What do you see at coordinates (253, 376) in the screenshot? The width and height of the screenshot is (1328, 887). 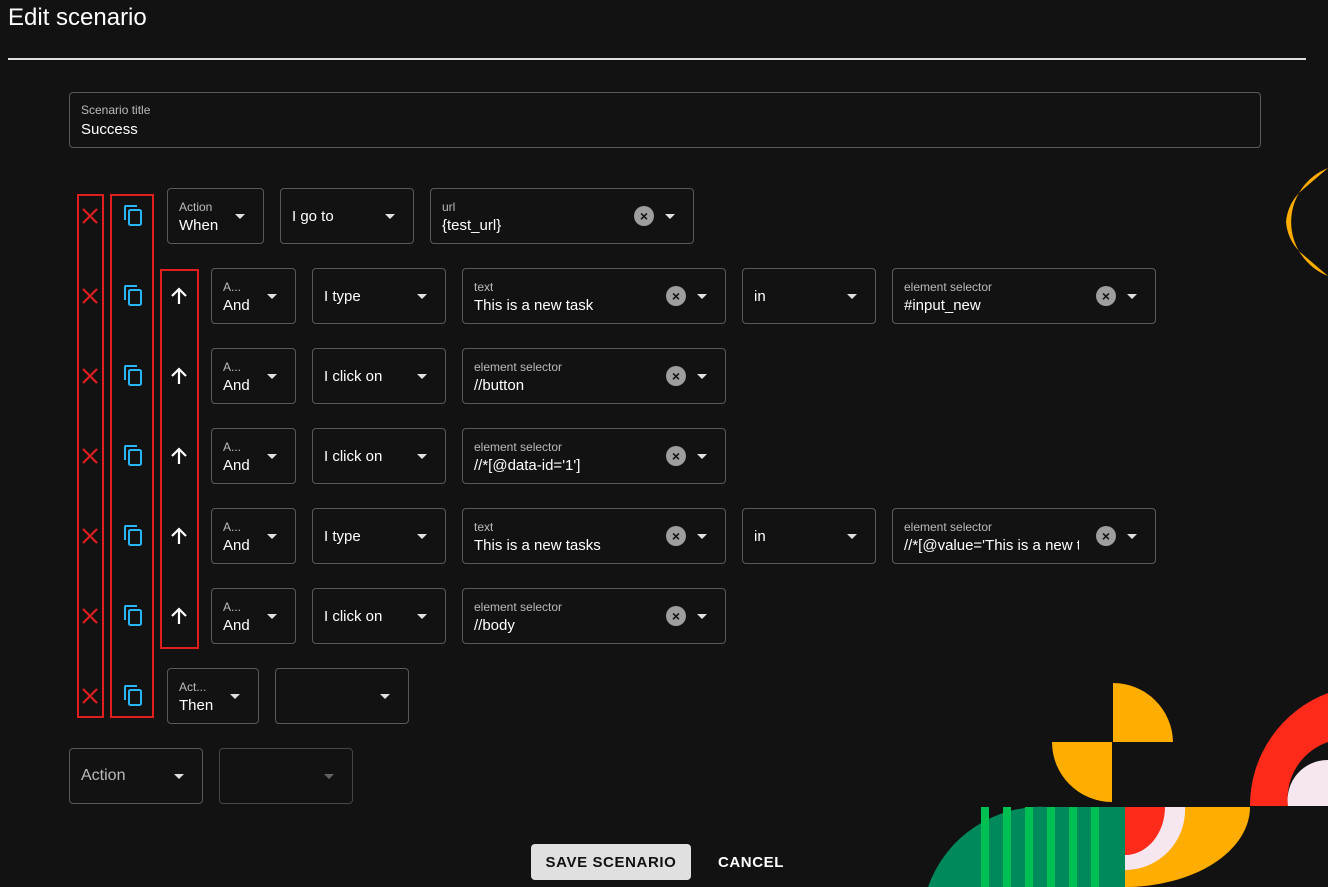 I see `step-2-action-select: A... And` at bounding box center [253, 376].